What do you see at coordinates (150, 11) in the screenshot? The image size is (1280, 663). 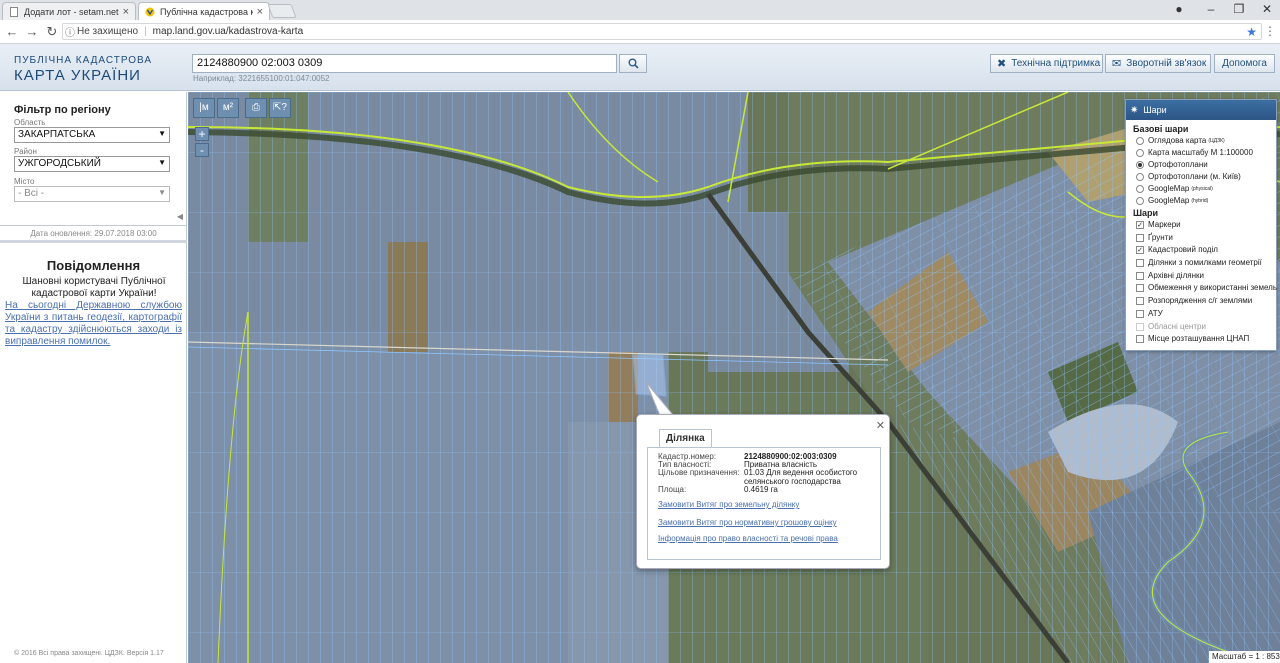 I see `trident-favicon-icon` at bounding box center [150, 11].